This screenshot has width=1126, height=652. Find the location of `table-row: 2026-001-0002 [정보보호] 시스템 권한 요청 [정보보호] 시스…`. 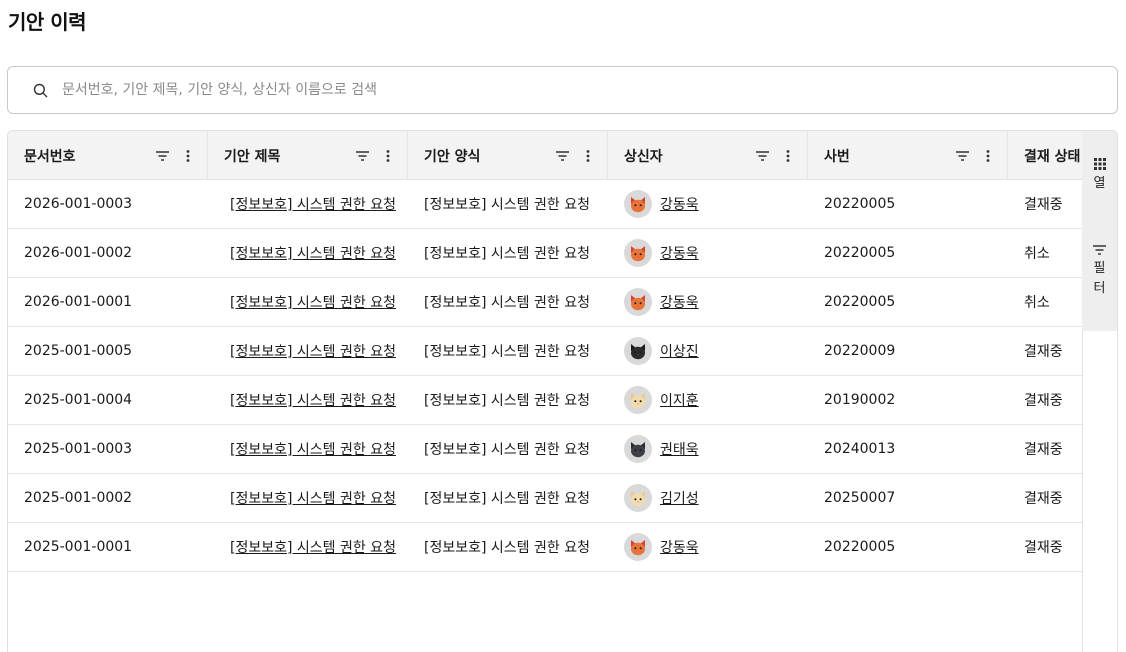

table-row: 2026-001-0002 [정보보호] 시스템 권한 요청 [정보보호] 시스… is located at coordinates (545, 253).